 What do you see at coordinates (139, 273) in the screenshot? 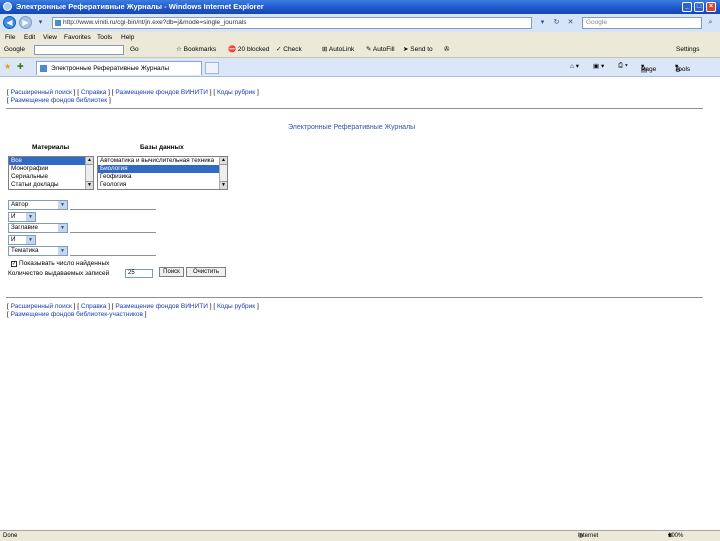
I see `records-input: 25` at bounding box center [139, 273].